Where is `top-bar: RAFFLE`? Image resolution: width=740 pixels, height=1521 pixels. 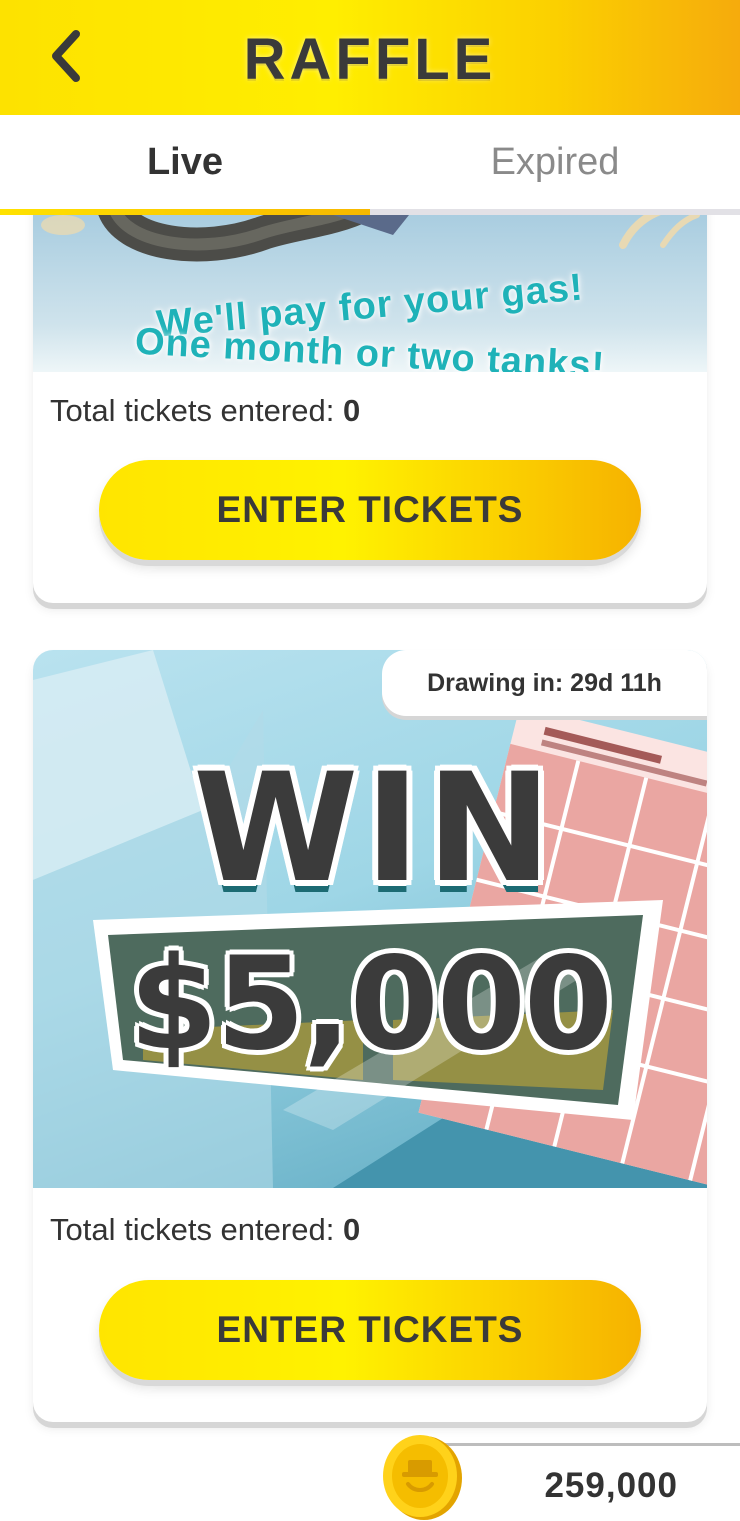 top-bar: RAFFLE is located at coordinates (370, 57).